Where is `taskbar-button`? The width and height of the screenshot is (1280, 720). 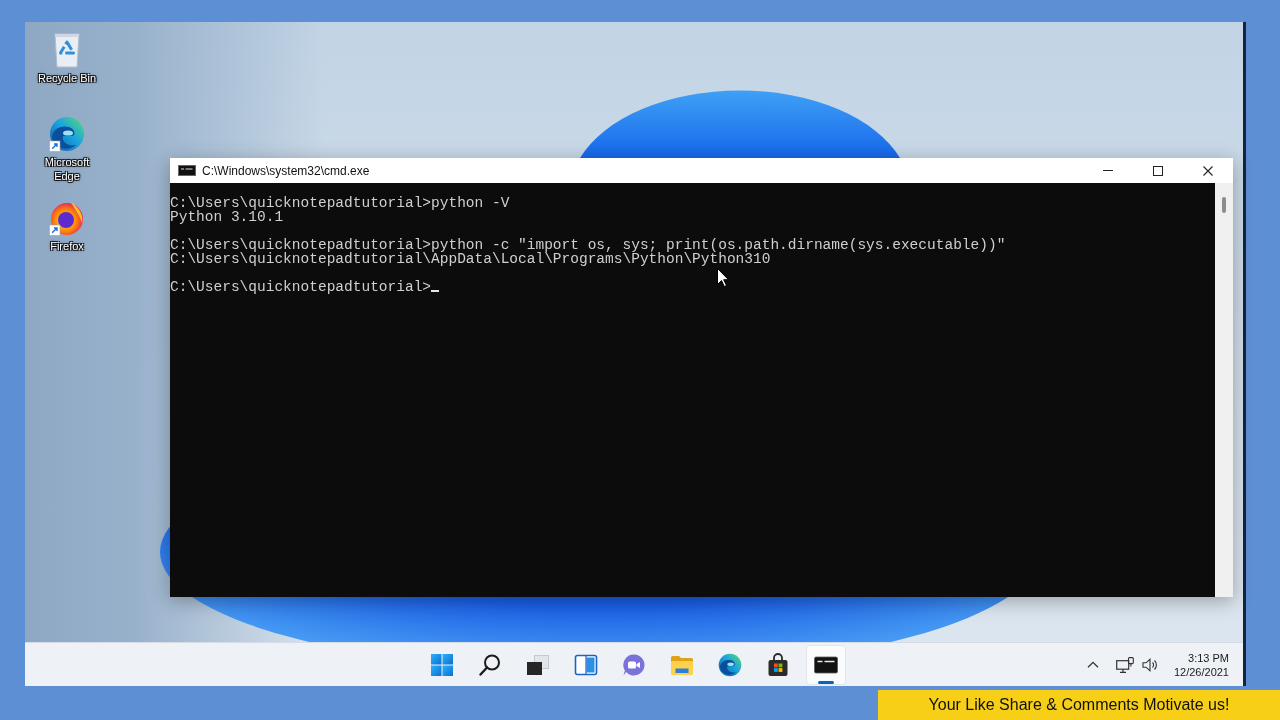 taskbar-button is located at coordinates (826, 664).